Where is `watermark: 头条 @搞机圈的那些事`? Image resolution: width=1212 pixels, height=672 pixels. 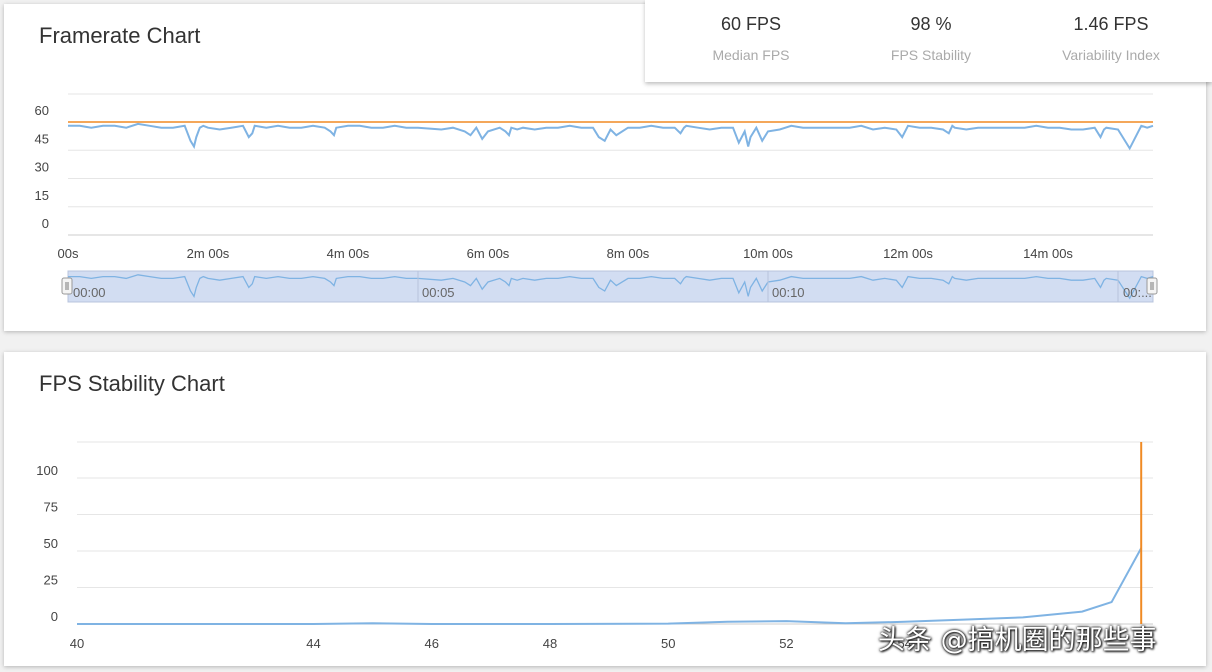 watermark: 头条 @搞机圈的那些事 is located at coordinates (1017, 640).